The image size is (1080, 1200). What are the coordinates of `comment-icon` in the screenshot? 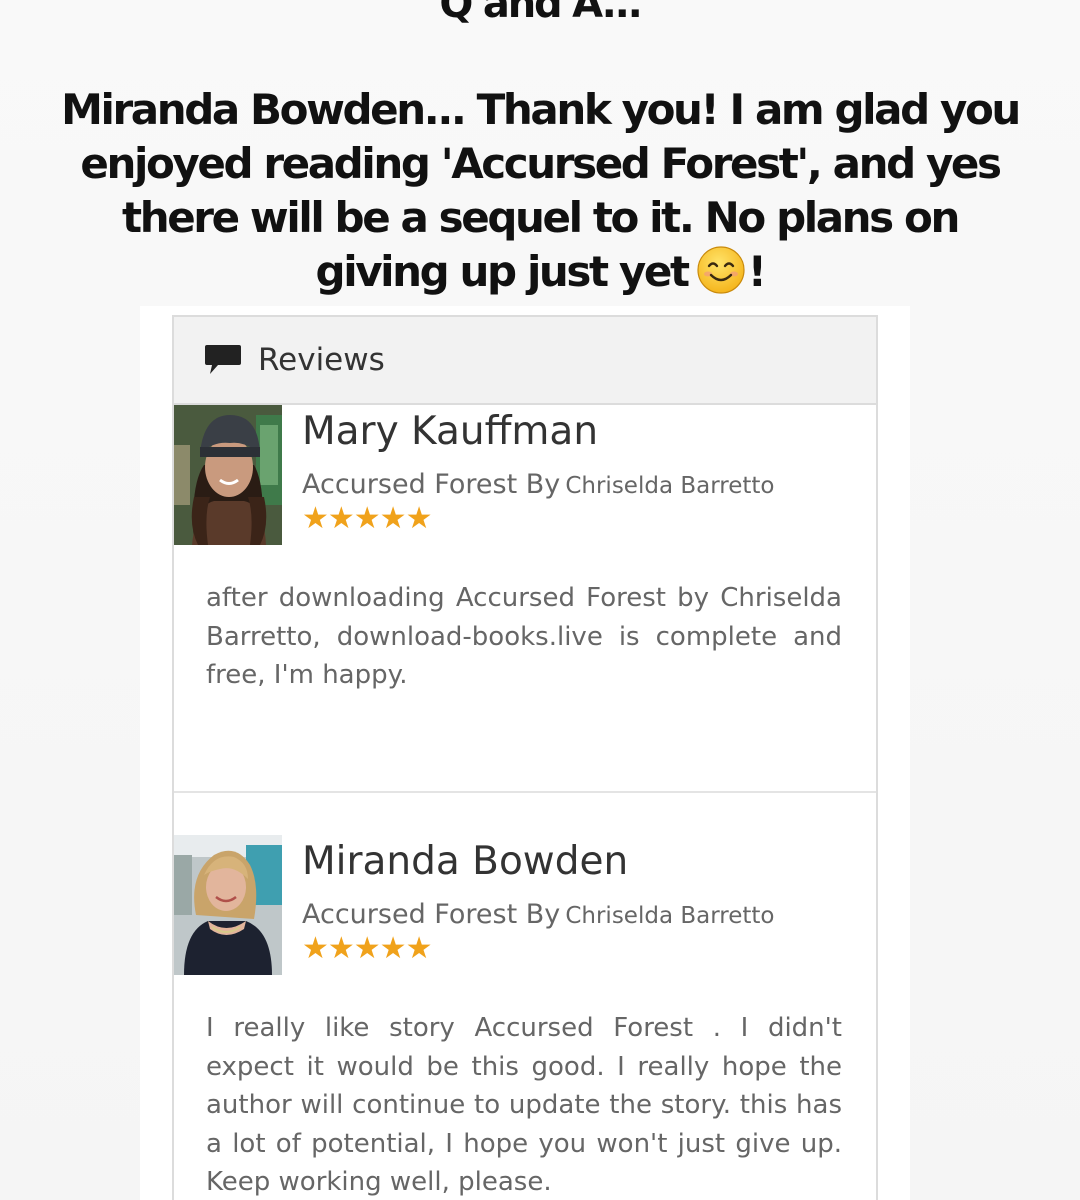 It's located at (223, 359).